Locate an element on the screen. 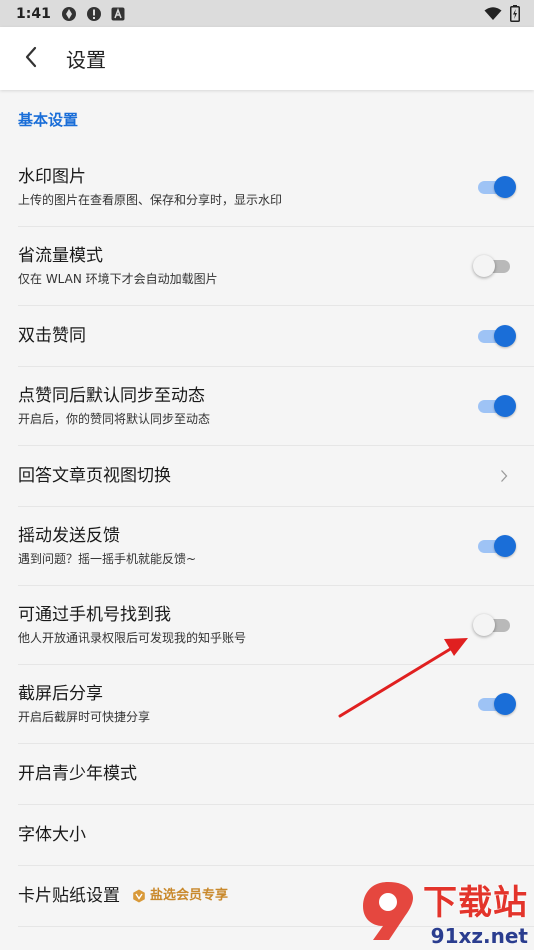 Image resolution: width=534 pixels, height=950 pixels. watermark-logo-icon is located at coordinates (388, 913).